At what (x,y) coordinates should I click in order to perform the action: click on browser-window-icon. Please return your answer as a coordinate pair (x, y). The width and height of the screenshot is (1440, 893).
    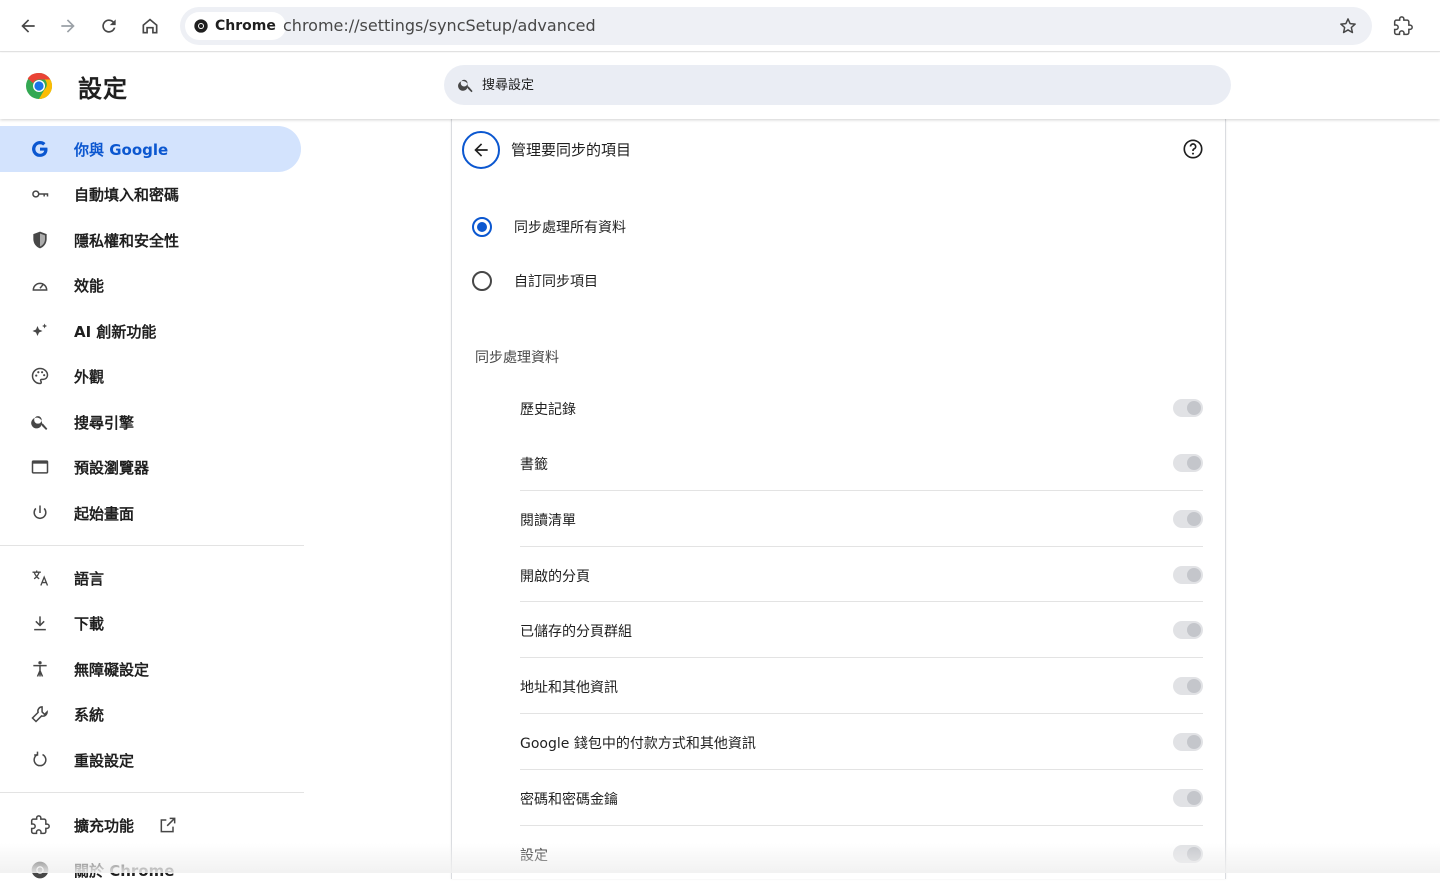
    Looking at the image, I should click on (40, 467).